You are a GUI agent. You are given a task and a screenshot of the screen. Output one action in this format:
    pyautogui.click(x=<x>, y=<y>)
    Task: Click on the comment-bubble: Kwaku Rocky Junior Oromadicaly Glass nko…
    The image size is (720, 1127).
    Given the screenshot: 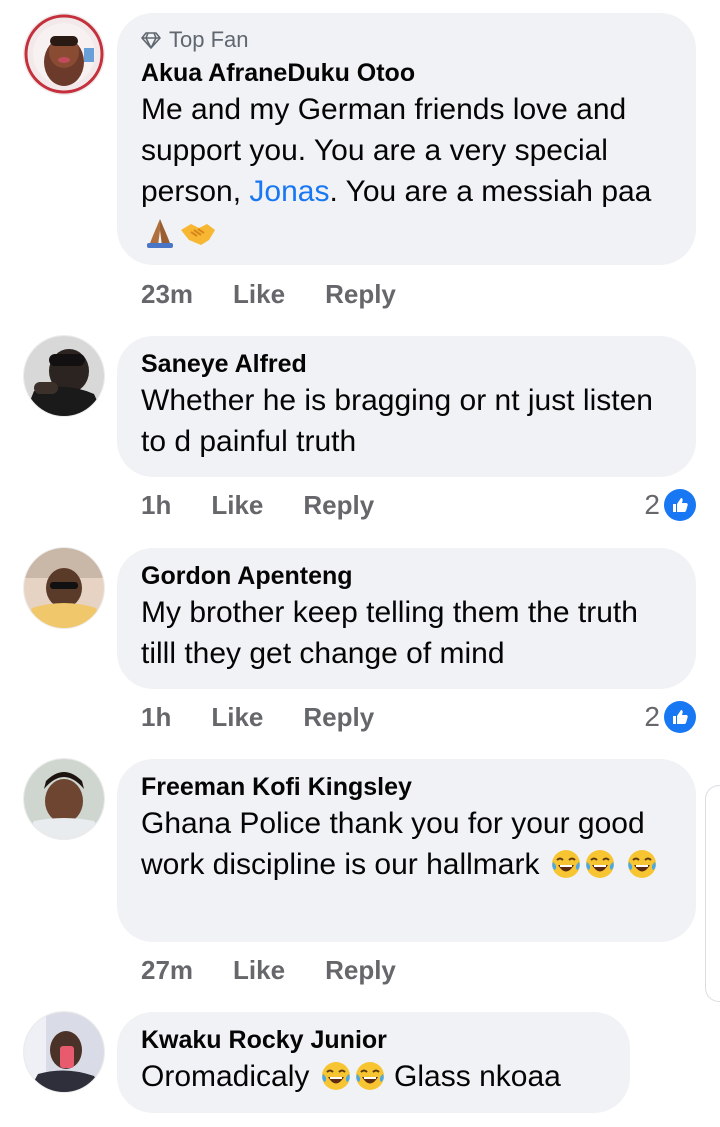 What is the action you would take?
    pyautogui.click(x=373, y=1062)
    